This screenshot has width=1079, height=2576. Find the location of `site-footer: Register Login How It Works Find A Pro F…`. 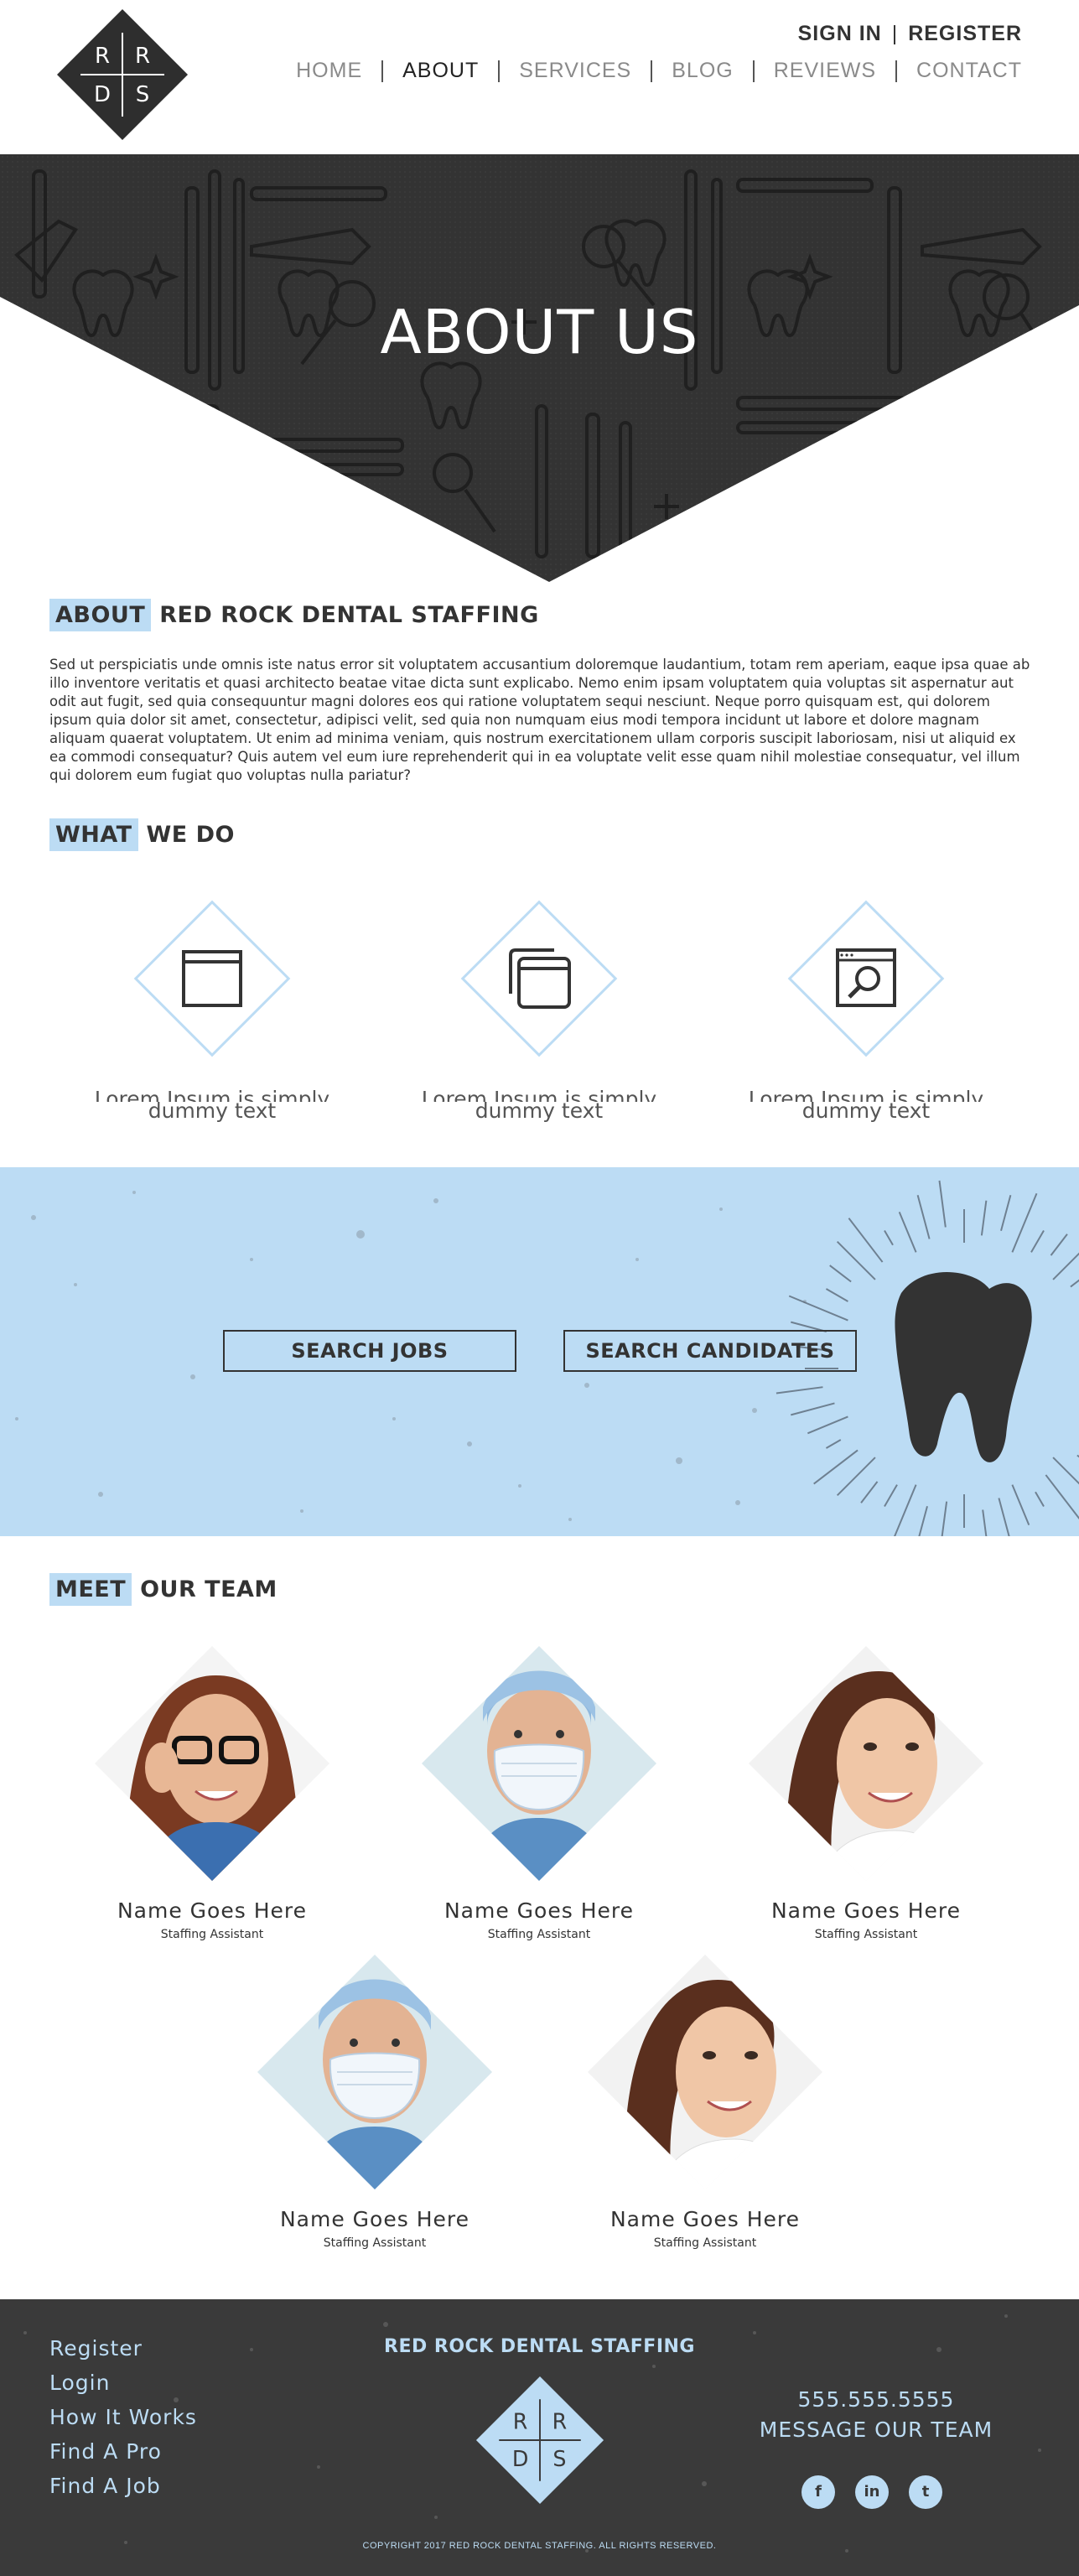

site-footer: Register Login How It Works Find A Pro F… is located at coordinates (539, 2437).